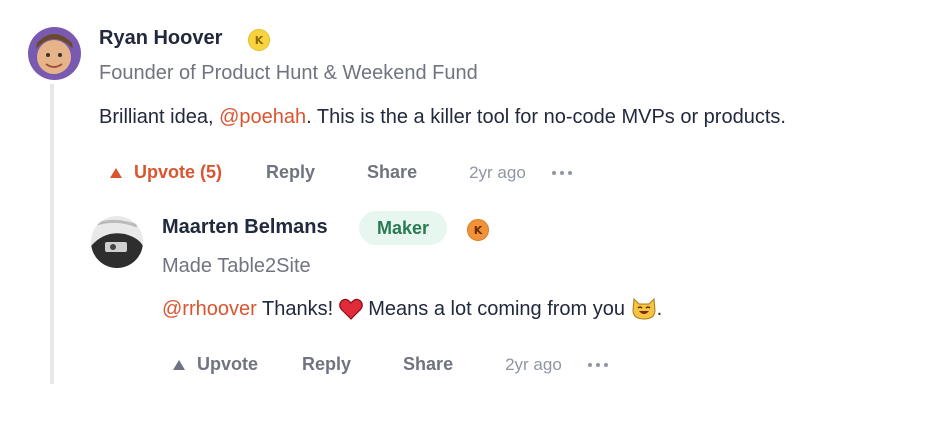 Image resolution: width=943 pixels, height=421 pixels. Describe the element at coordinates (228, 364) in the screenshot. I see `upvote-label: Upvote` at that location.